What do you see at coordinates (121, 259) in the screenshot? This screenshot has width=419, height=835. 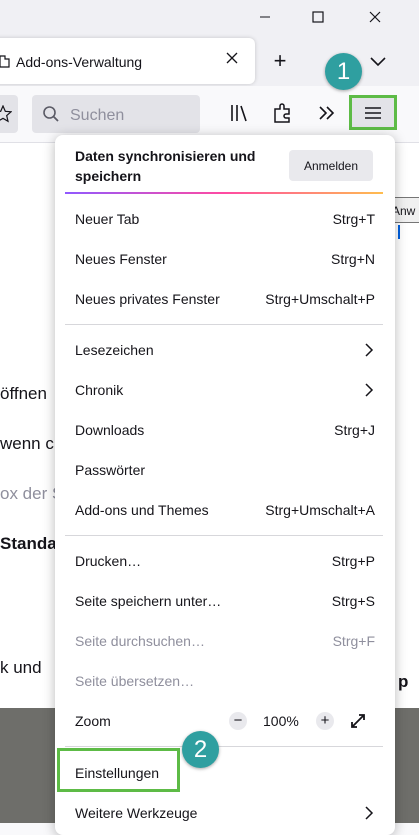 I see `menu-item-label: Neues Fenster` at bounding box center [121, 259].